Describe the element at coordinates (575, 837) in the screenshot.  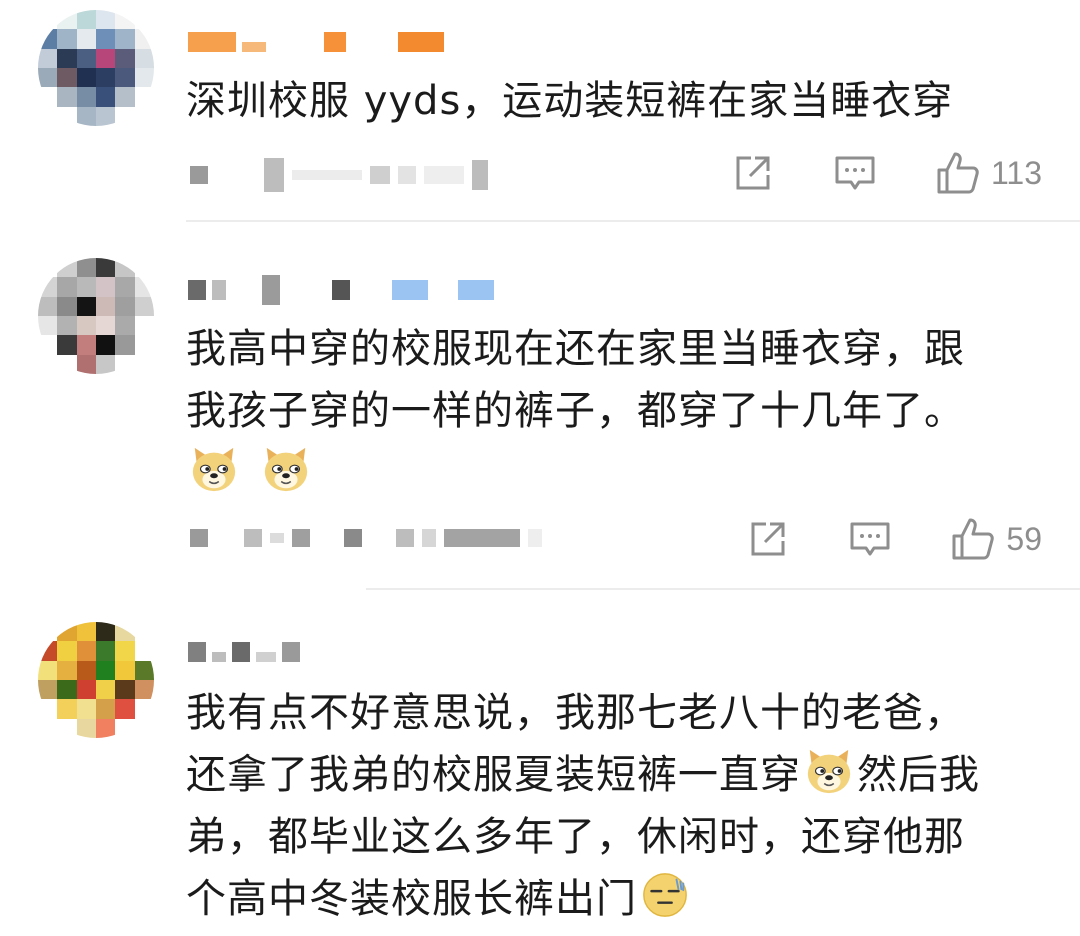
I see `comment-line: 弟，都毕业这么多年了，休闲时，还穿他那` at that location.